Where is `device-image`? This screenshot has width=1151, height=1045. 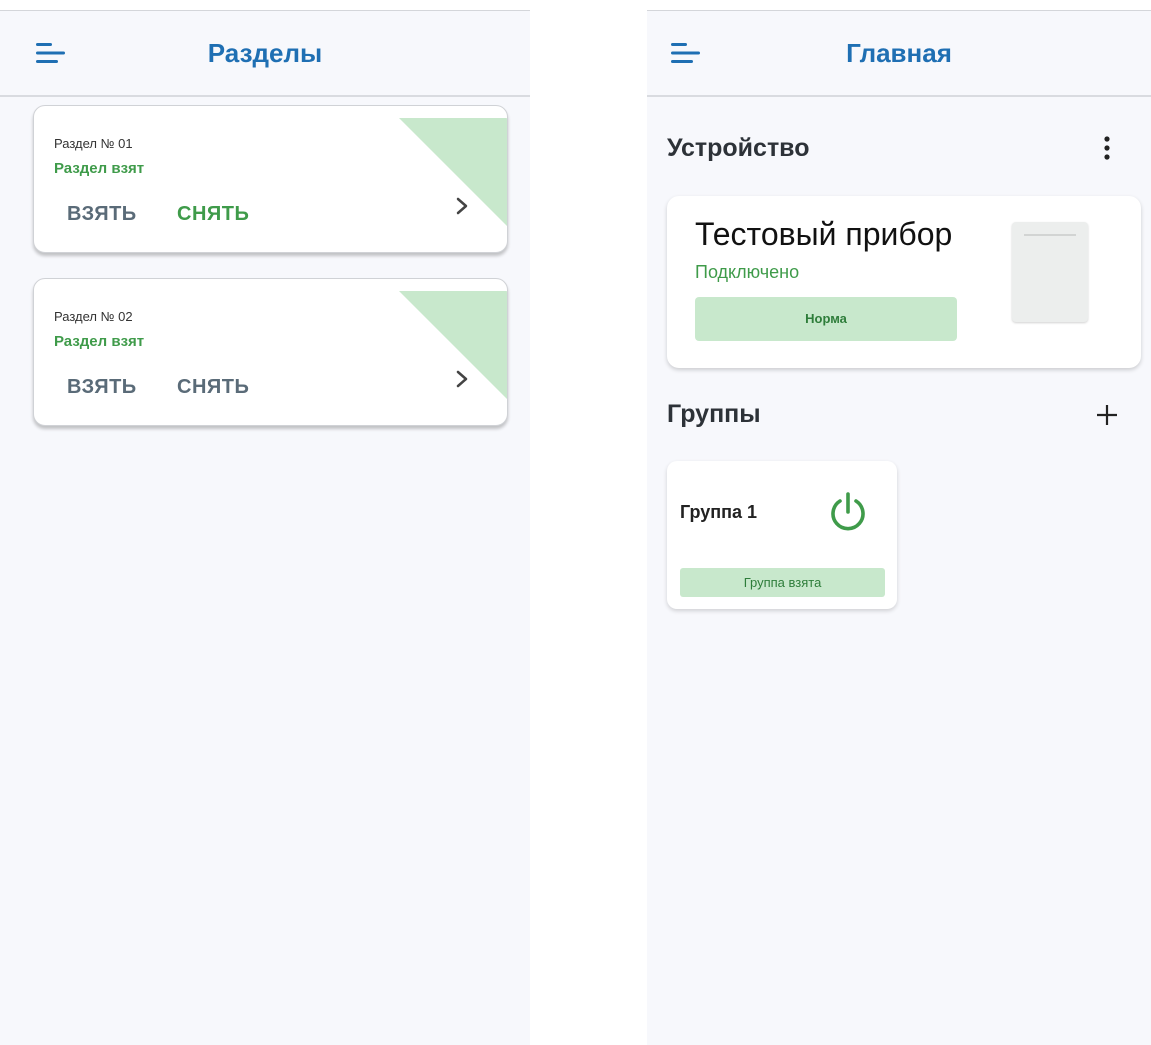 device-image is located at coordinates (1050, 272).